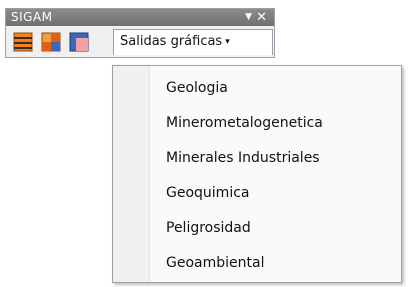 The image size is (415, 287). I want to click on menu-icon-gutter, so click(131, 174).